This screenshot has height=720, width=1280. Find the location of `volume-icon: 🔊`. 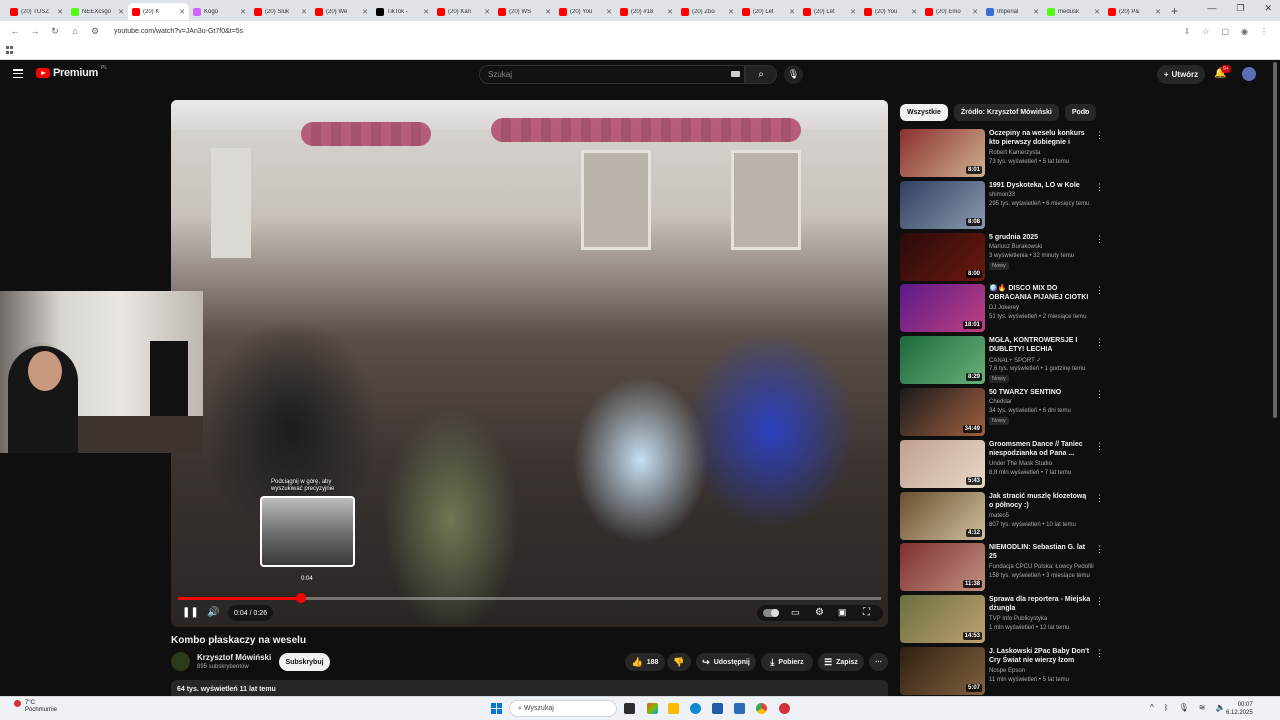

volume-icon: 🔊 is located at coordinates (213, 612).